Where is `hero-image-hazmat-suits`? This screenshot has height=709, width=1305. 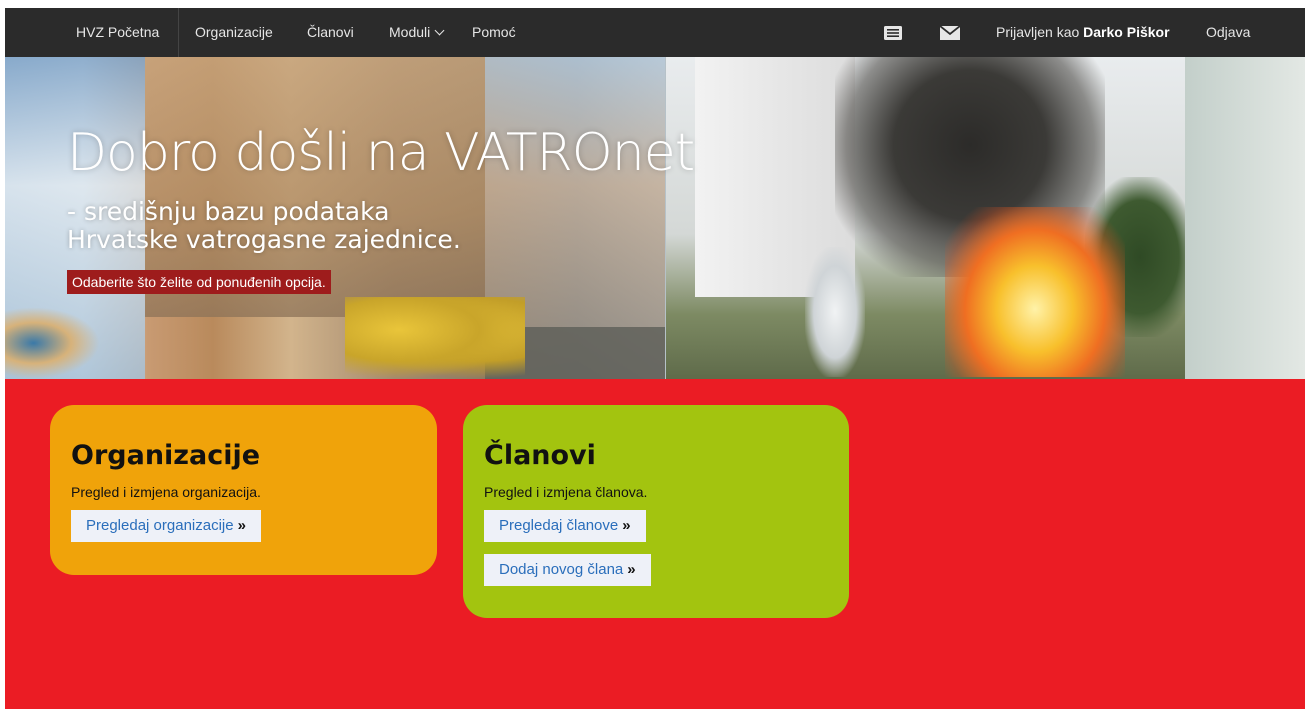
hero-image-hazmat-suits is located at coordinates (435, 338).